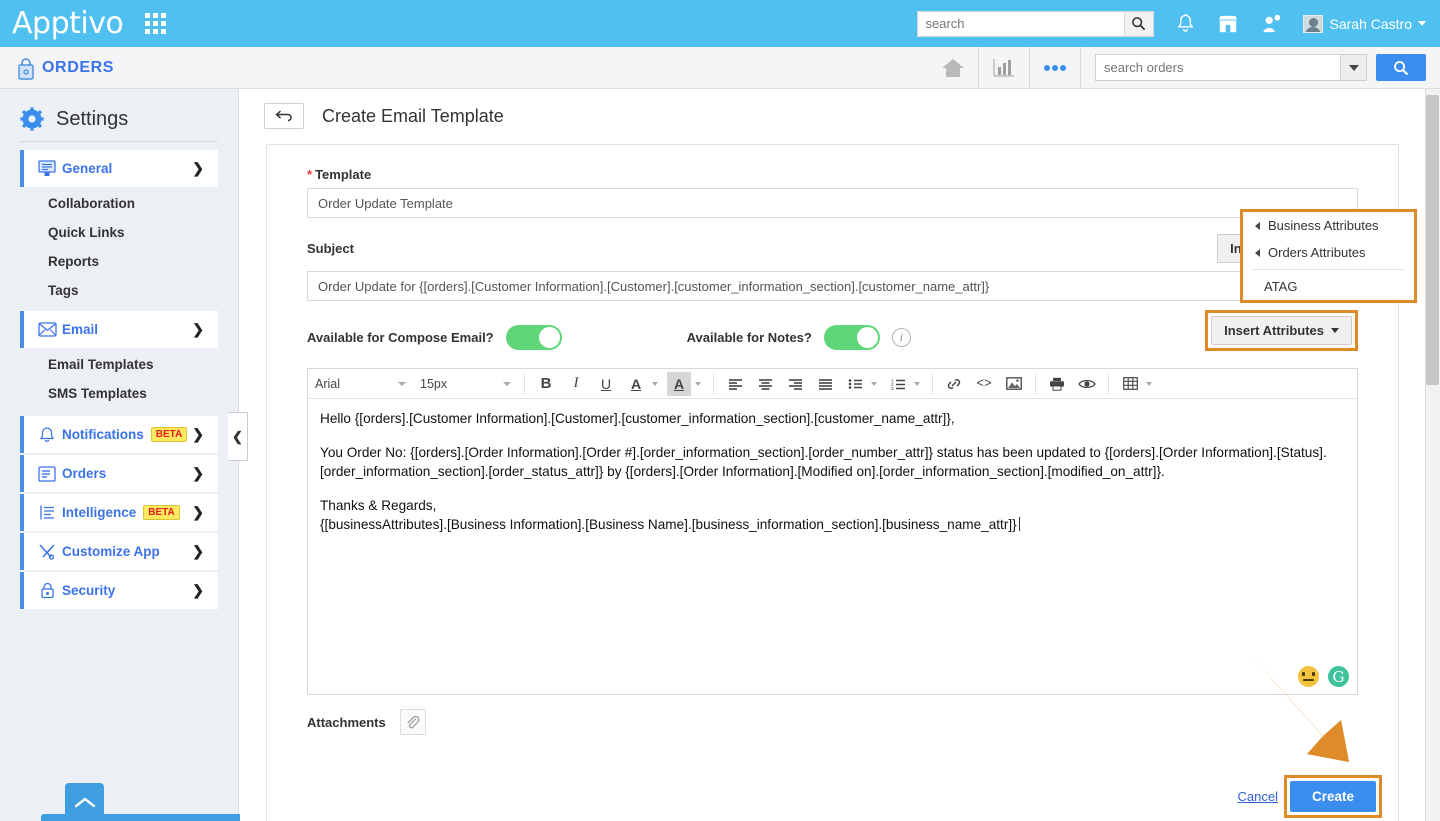 The image size is (1440, 821). What do you see at coordinates (47, 551) in the screenshot?
I see `tools-icon` at bounding box center [47, 551].